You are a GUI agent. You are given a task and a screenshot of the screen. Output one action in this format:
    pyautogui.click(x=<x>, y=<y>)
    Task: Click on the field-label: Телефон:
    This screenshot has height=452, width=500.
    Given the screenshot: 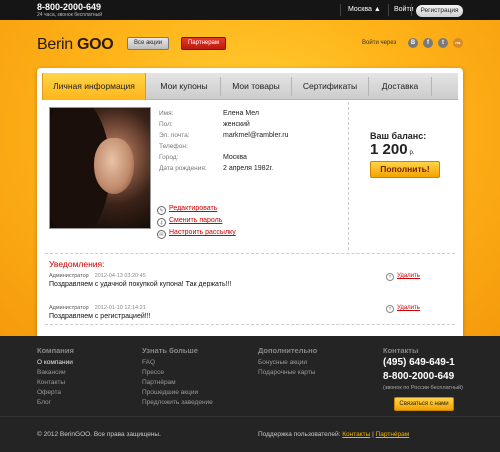 What is the action you would take?
    pyautogui.click(x=173, y=146)
    